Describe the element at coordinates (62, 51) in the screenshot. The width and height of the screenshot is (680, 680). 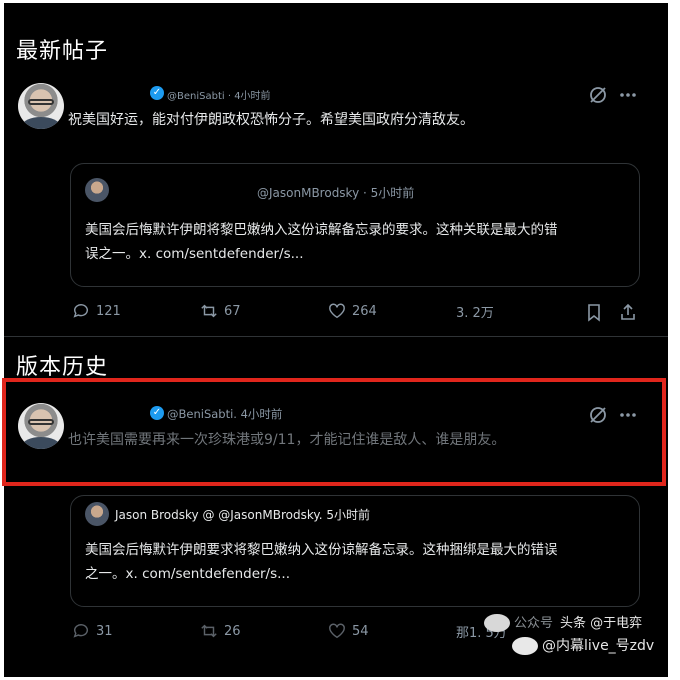
I see `latest-posts-title: 最新帖子` at that location.